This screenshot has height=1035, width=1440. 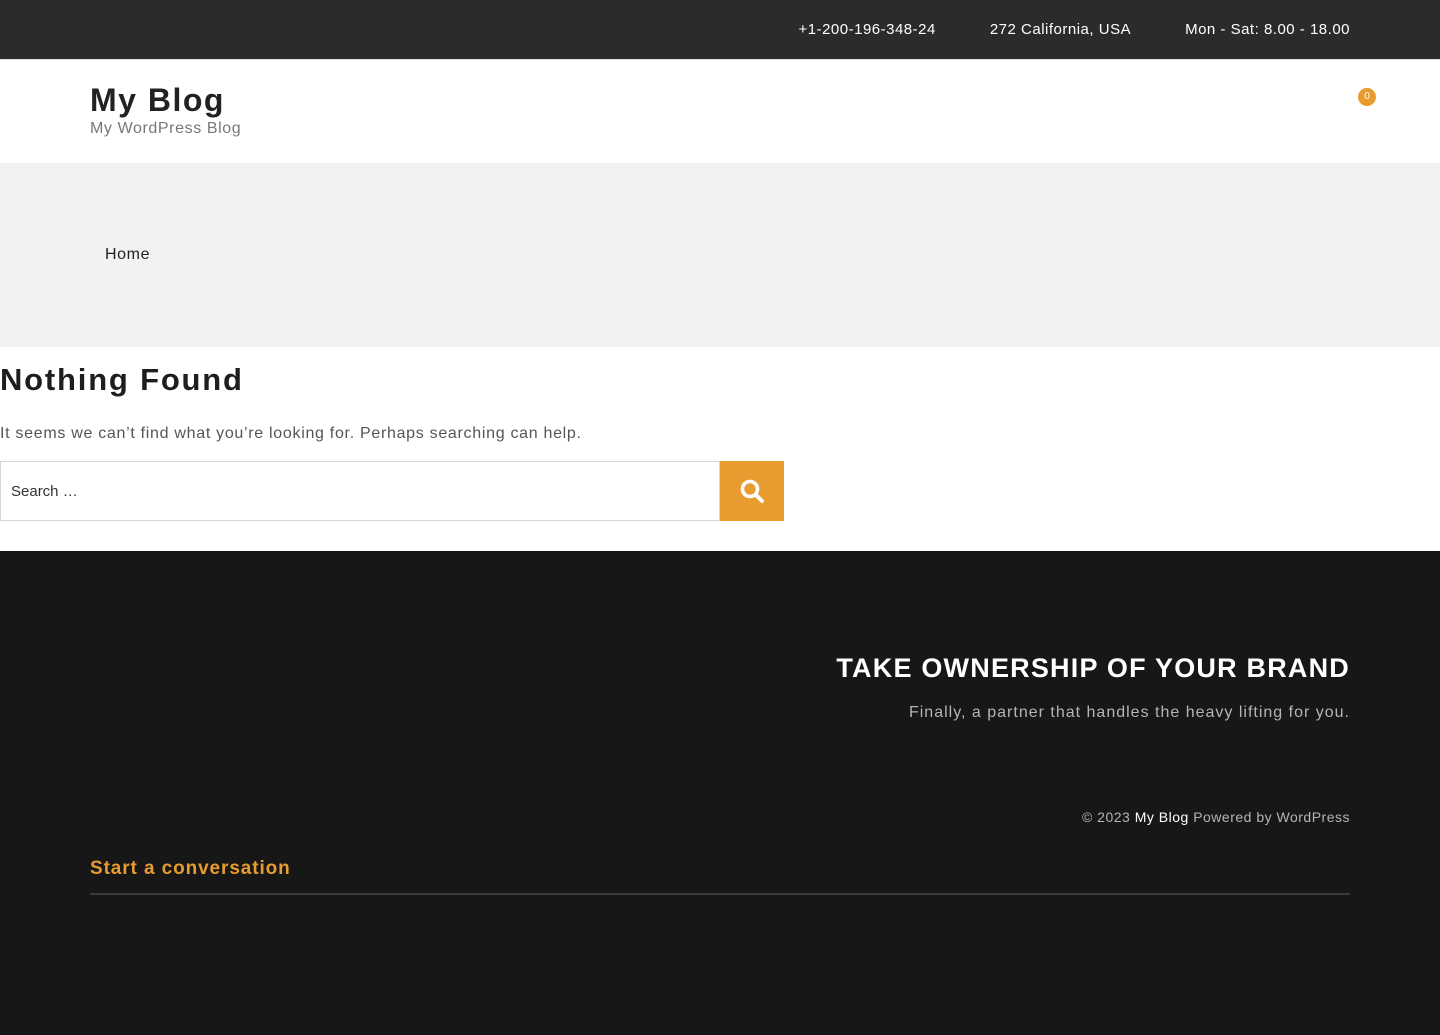 What do you see at coordinates (1106, 817) in the screenshot?
I see `copyright-year: © 2023` at bounding box center [1106, 817].